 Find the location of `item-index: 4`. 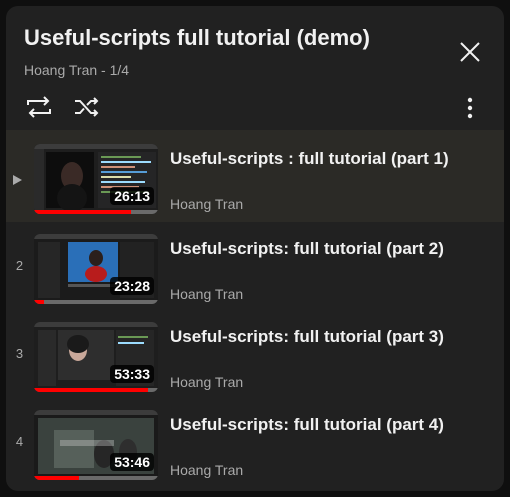

item-index: 4 is located at coordinates (19, 441).